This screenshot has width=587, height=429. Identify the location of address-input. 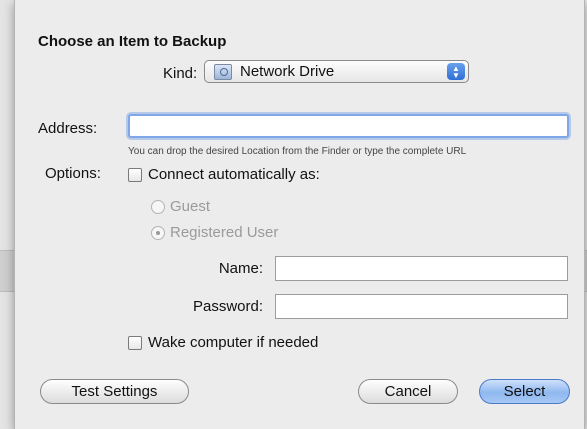
(348, 126).